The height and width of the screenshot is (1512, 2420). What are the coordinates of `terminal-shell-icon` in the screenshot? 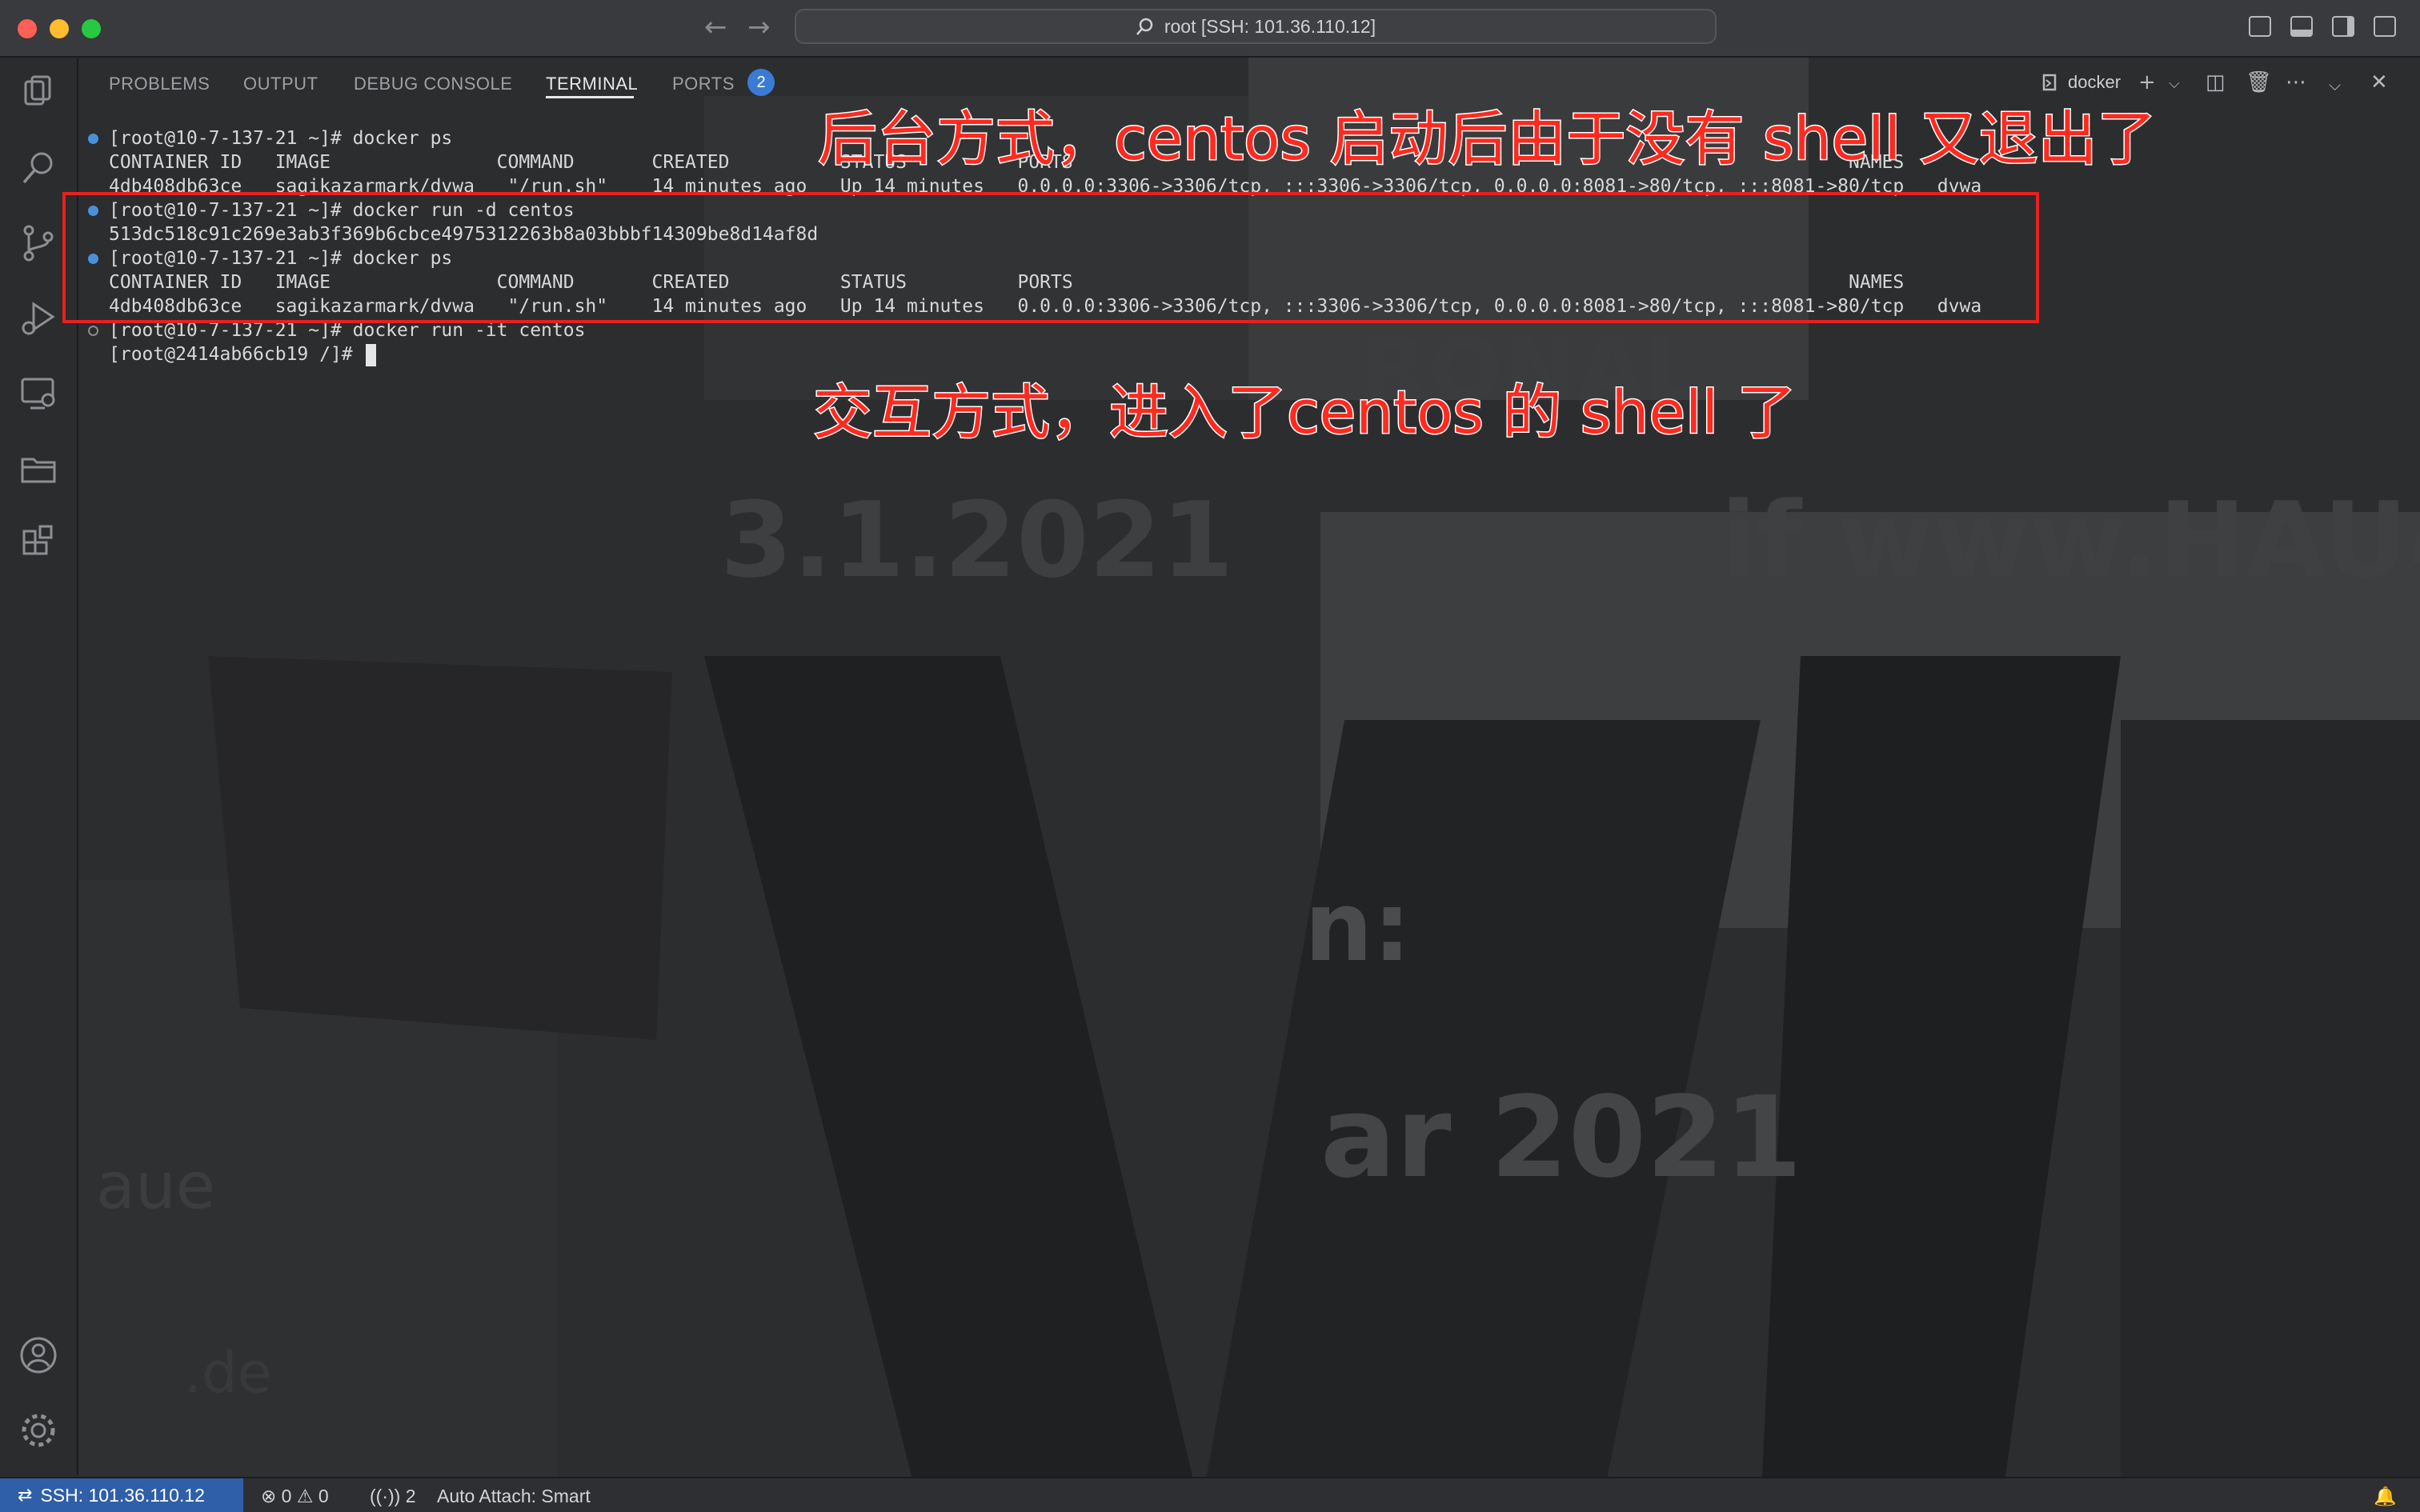 It's located at (2049, 82).